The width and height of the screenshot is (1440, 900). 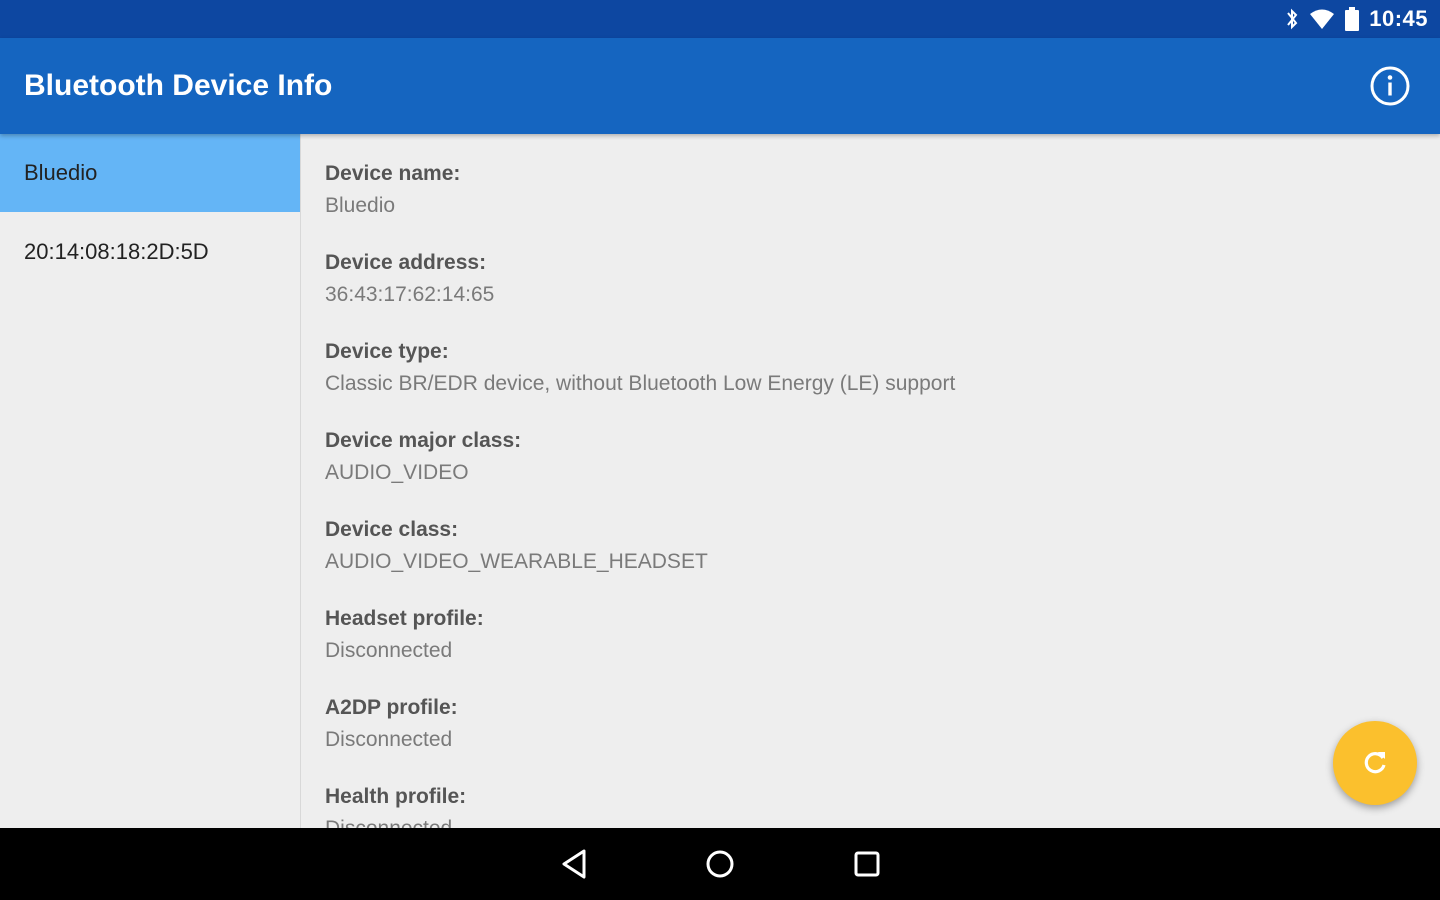 What do you see at coordinates (391, 724) in the screenshot?
I see `detail-a2dp-profile: A2DP profile: Disconnected` at bounding box center [391, 724].